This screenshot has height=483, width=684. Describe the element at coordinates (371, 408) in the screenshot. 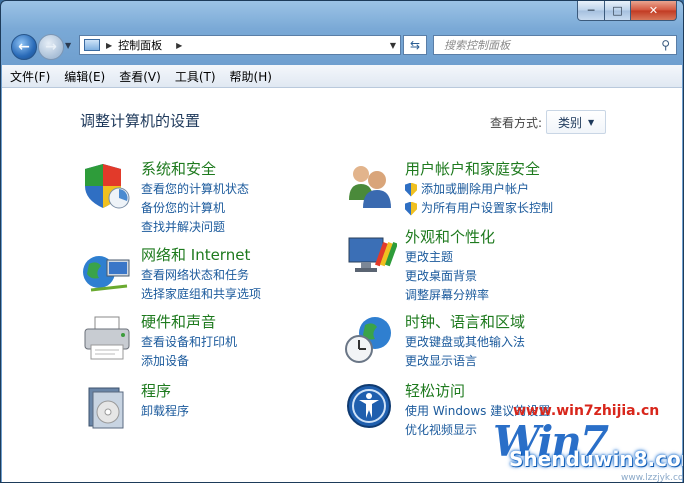

I see `ease-of-access-icon` at that location.